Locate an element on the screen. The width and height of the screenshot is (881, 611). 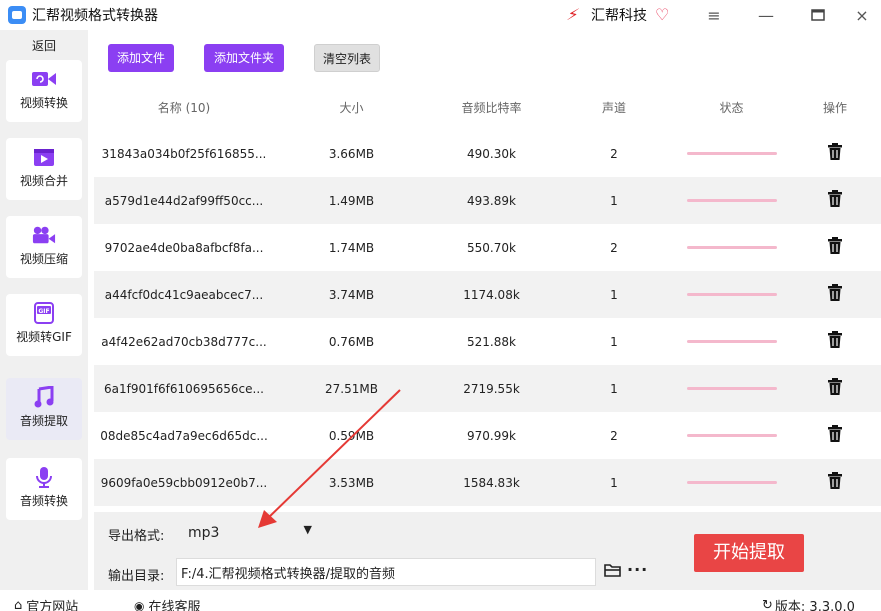
table-row: 08de85c4ad7a9ec6d65dc... 0.59MB 970.99k 2 is located at coordinates (487, 435).